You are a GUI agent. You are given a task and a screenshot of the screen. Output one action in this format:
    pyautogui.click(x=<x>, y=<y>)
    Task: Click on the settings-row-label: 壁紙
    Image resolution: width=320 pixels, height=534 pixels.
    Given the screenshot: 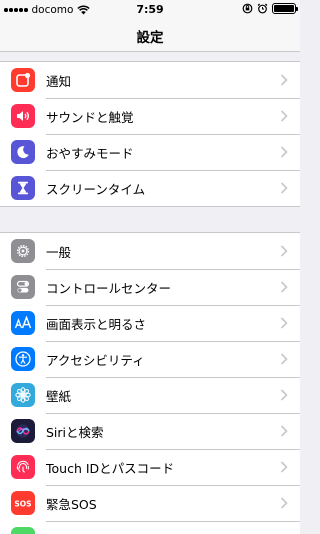 What is the action you would take?
    pyautogui.click(x=59, y=396)
    